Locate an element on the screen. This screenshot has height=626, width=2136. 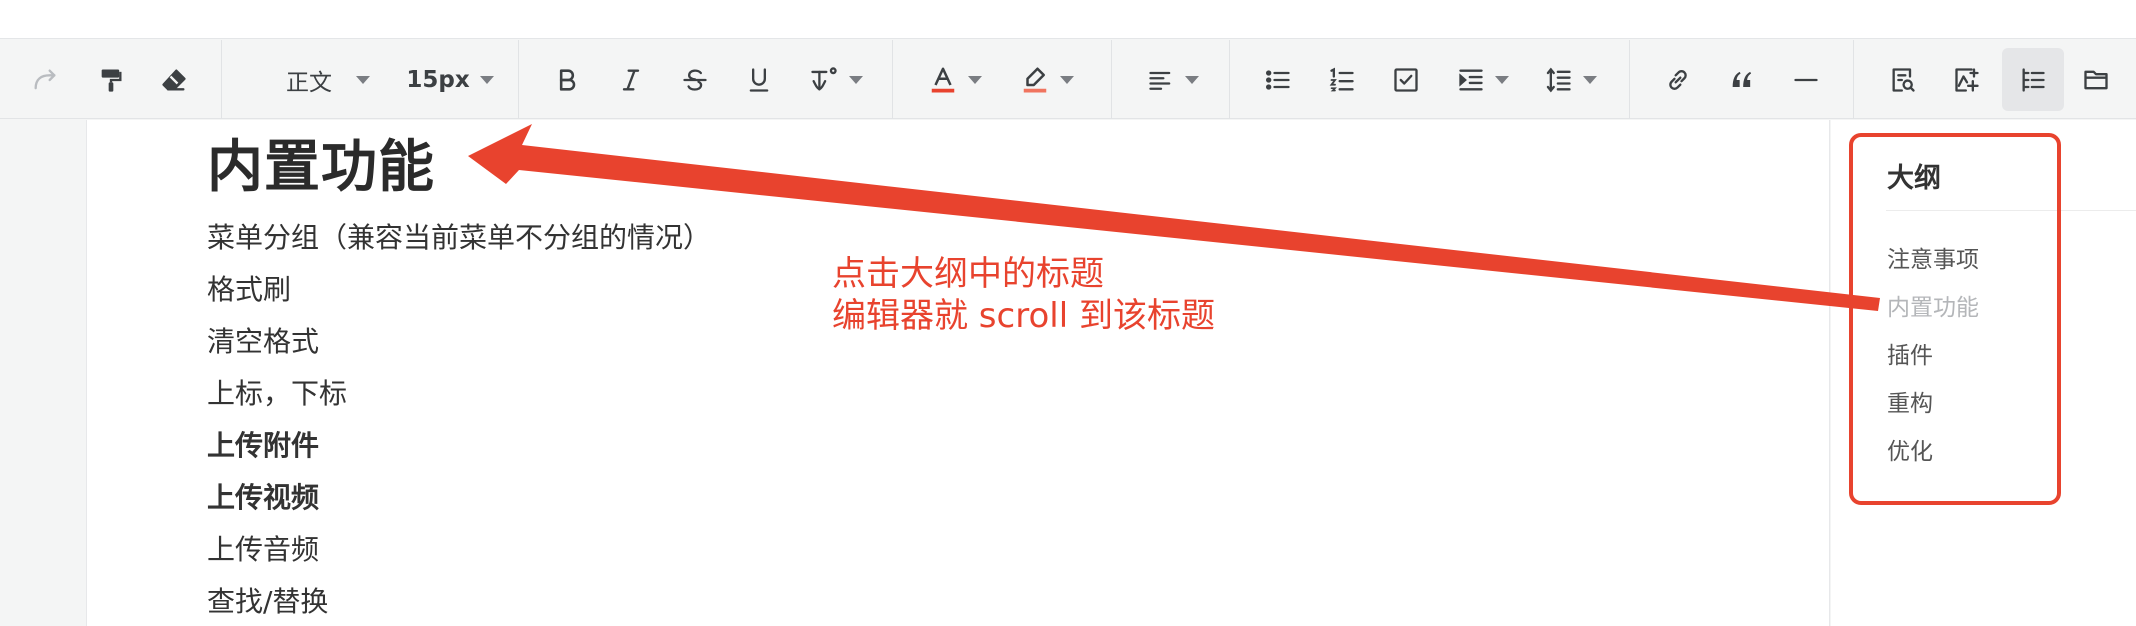
font-size-value: 15px is located at coordinates (438, 79).